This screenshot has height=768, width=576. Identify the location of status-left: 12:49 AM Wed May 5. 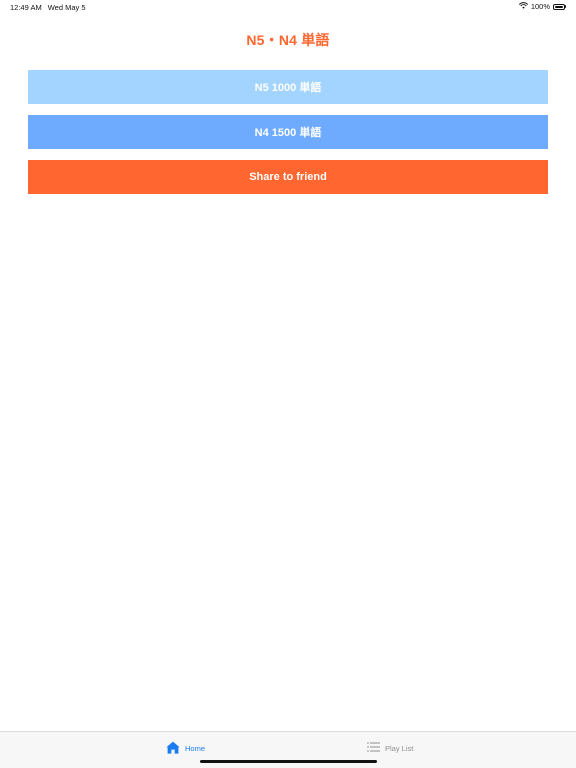
(48, 7).